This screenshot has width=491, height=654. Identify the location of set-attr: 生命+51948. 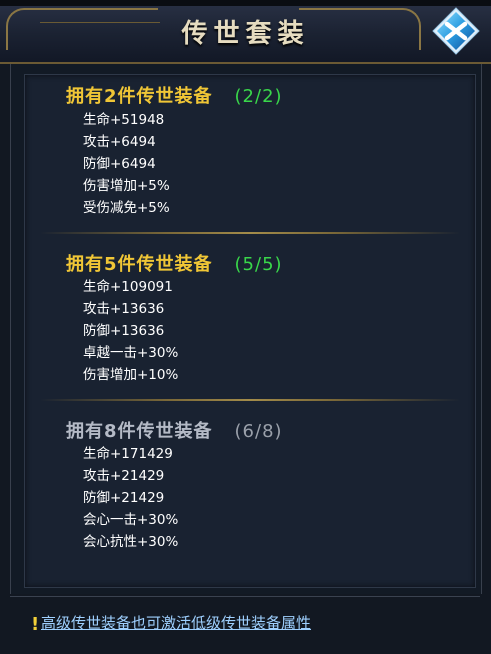
(124, 120).